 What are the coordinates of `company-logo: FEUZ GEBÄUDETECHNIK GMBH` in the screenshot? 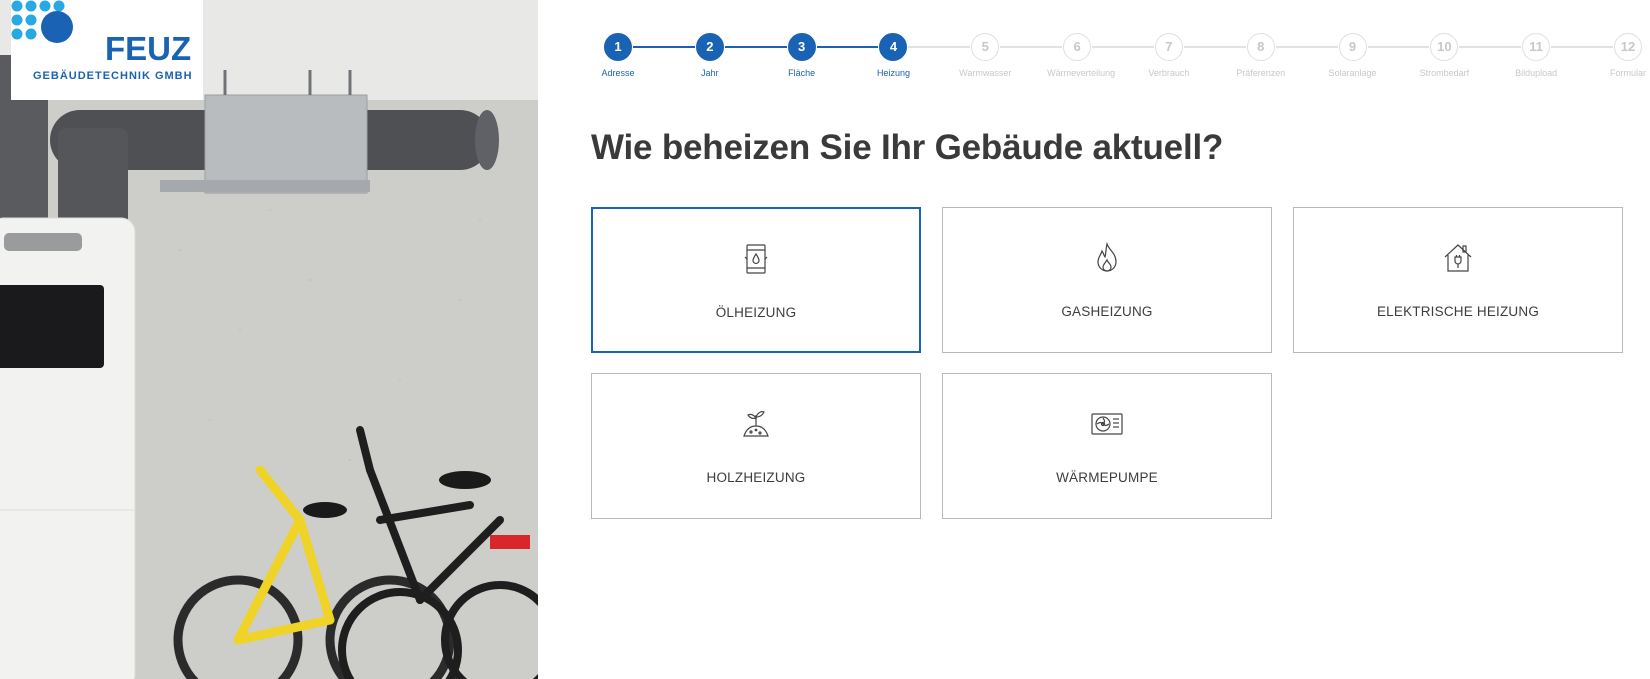 It's located at (107, 50).